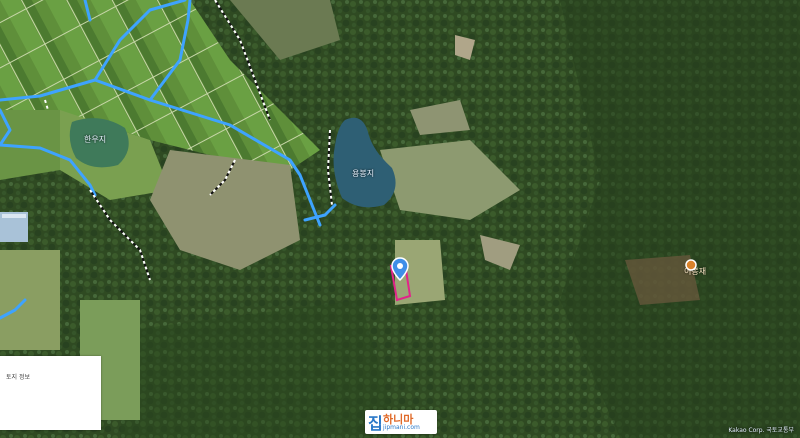 The width and height of the screenshot is (800, 438). I want to click on reservoir-label-center: 용봉지, so click(363, 173).